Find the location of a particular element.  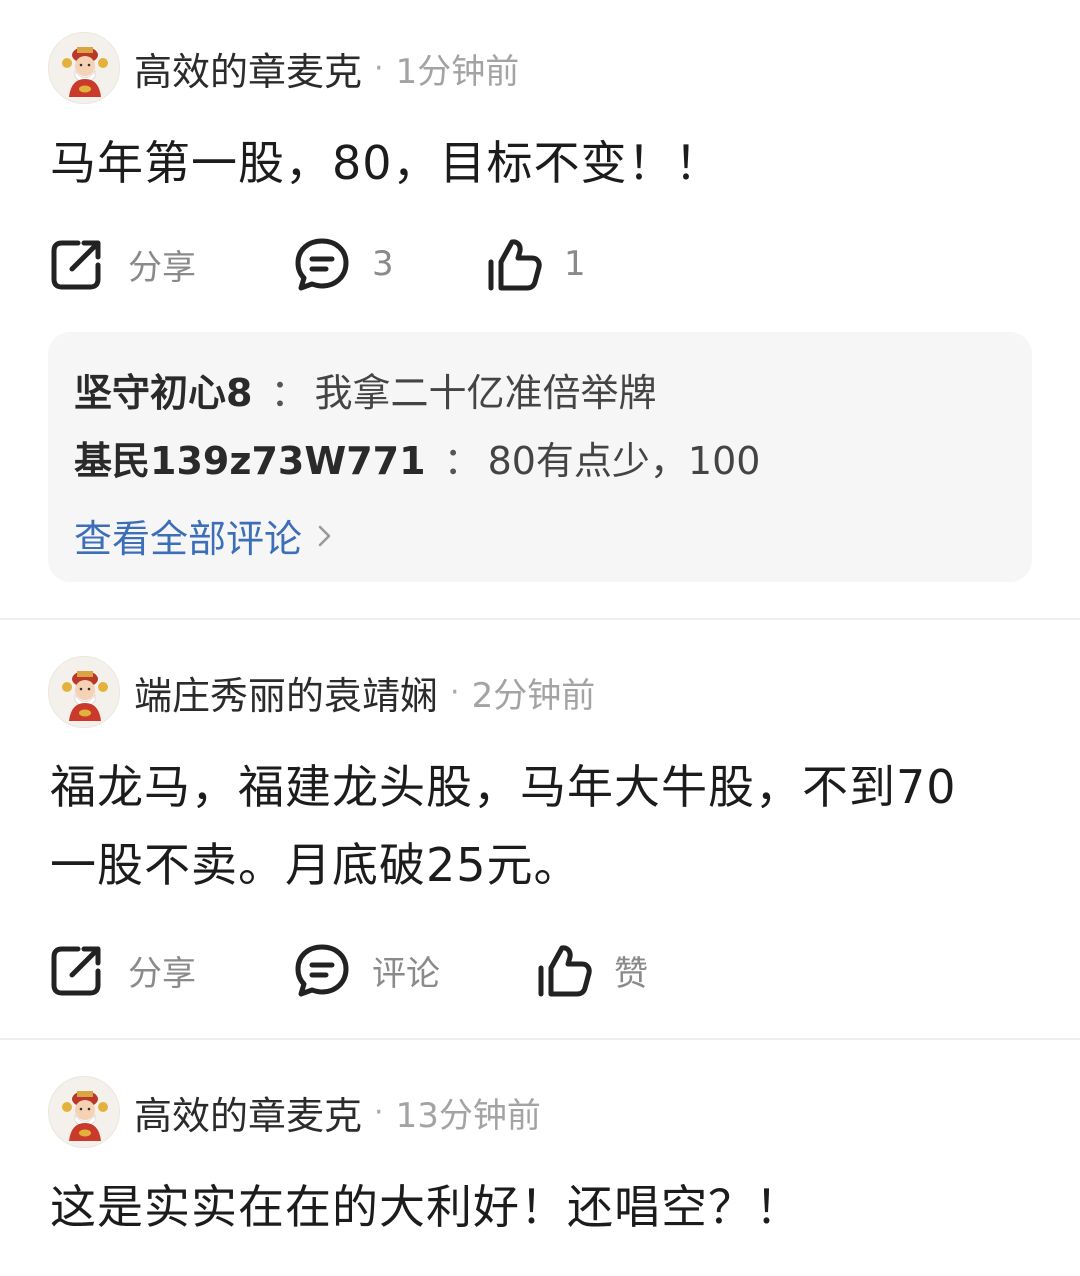

comment-button: 评论 is located at coordinates (367, 970).